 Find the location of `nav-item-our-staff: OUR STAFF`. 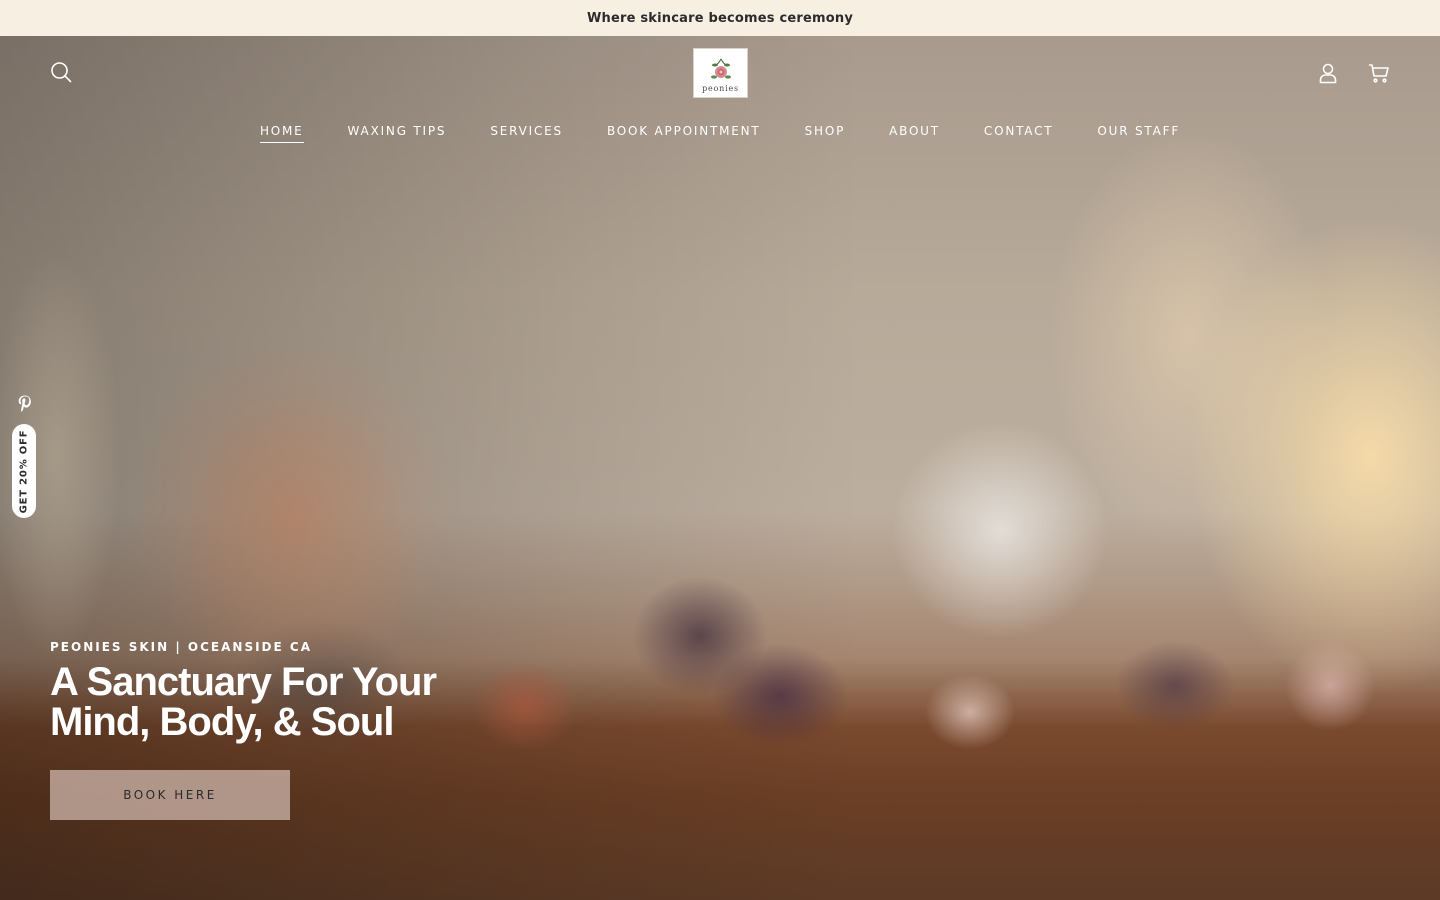

nav-item-our-staff: OUR STAFF is located at coordinates (1138, 133).